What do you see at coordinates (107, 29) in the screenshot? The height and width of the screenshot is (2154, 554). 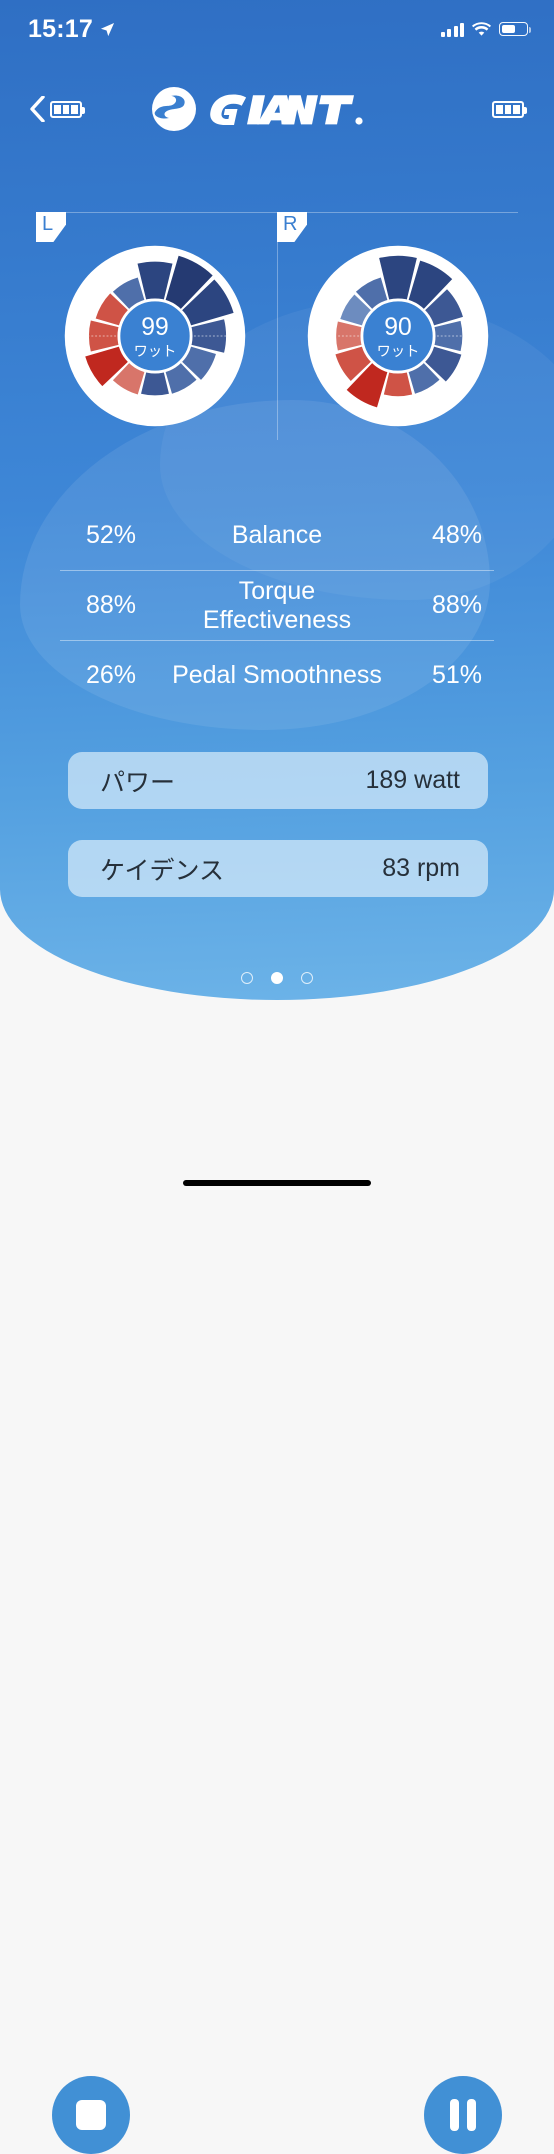 I see `location-arrow-icon` at bounding box center [107, 29].